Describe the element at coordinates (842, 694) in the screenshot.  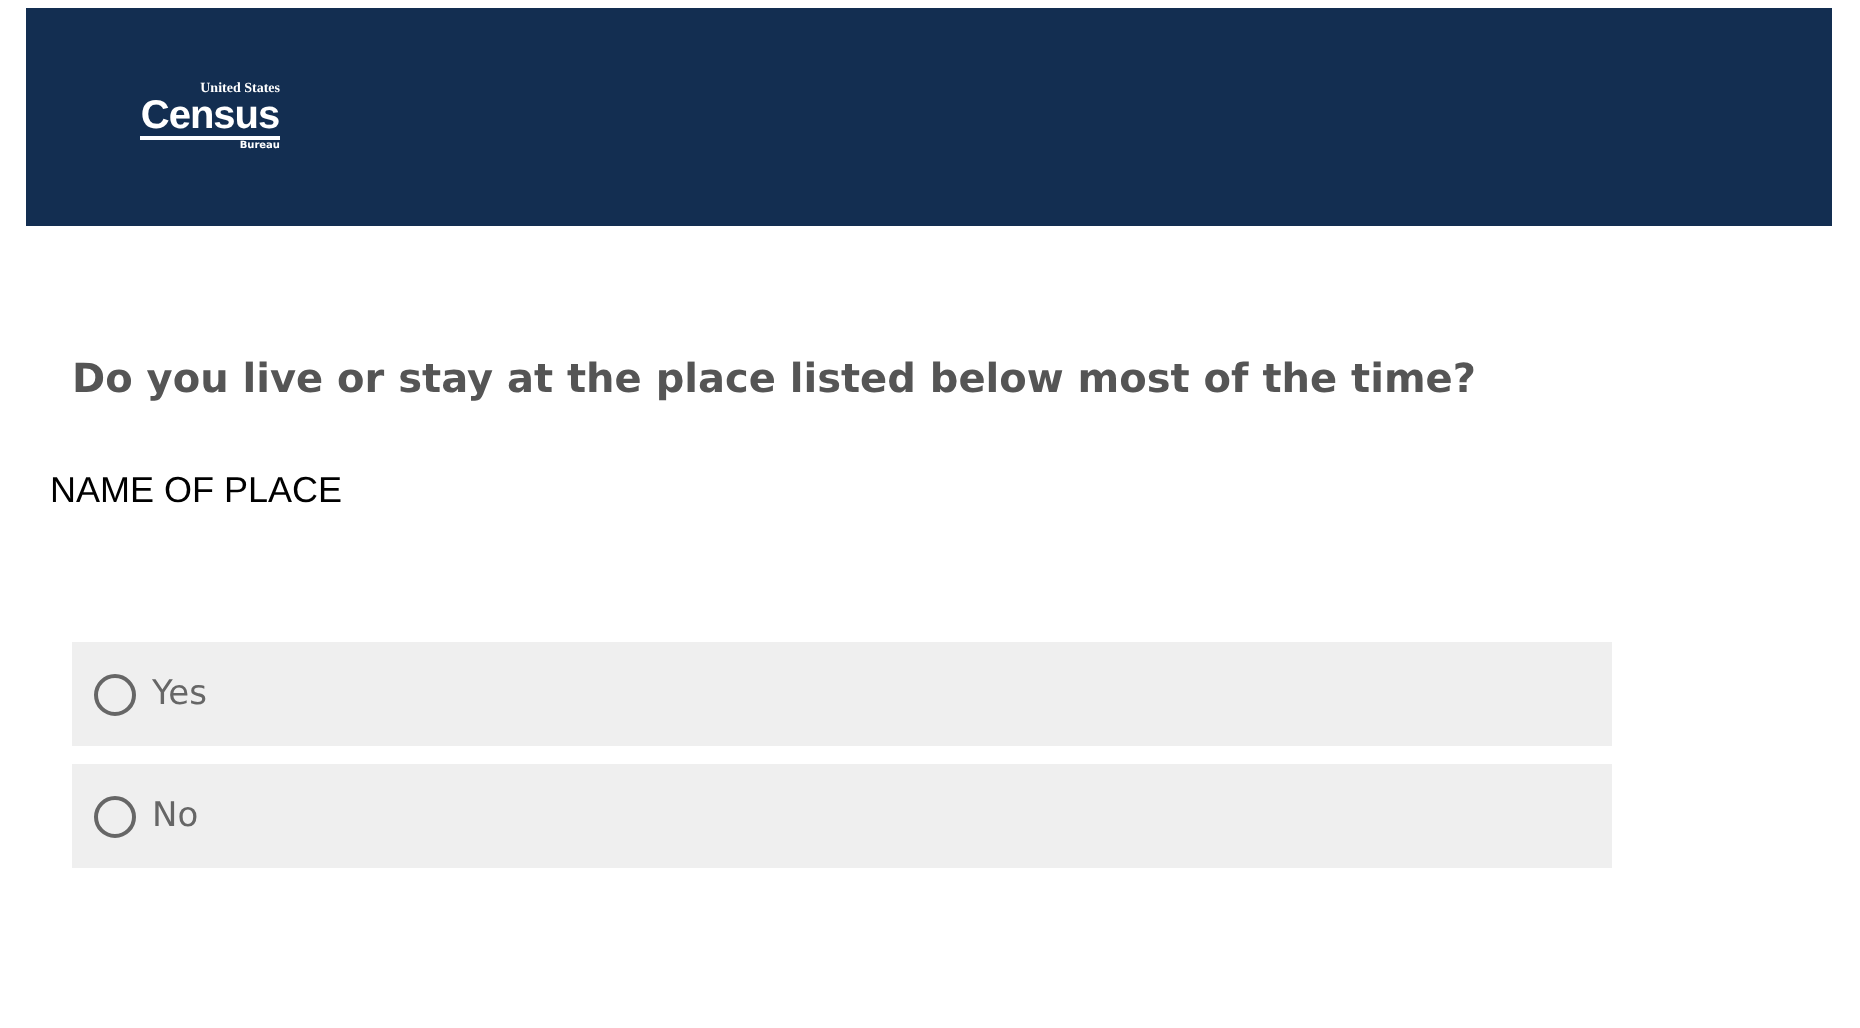
I see `radio-option: Yes` at that location.